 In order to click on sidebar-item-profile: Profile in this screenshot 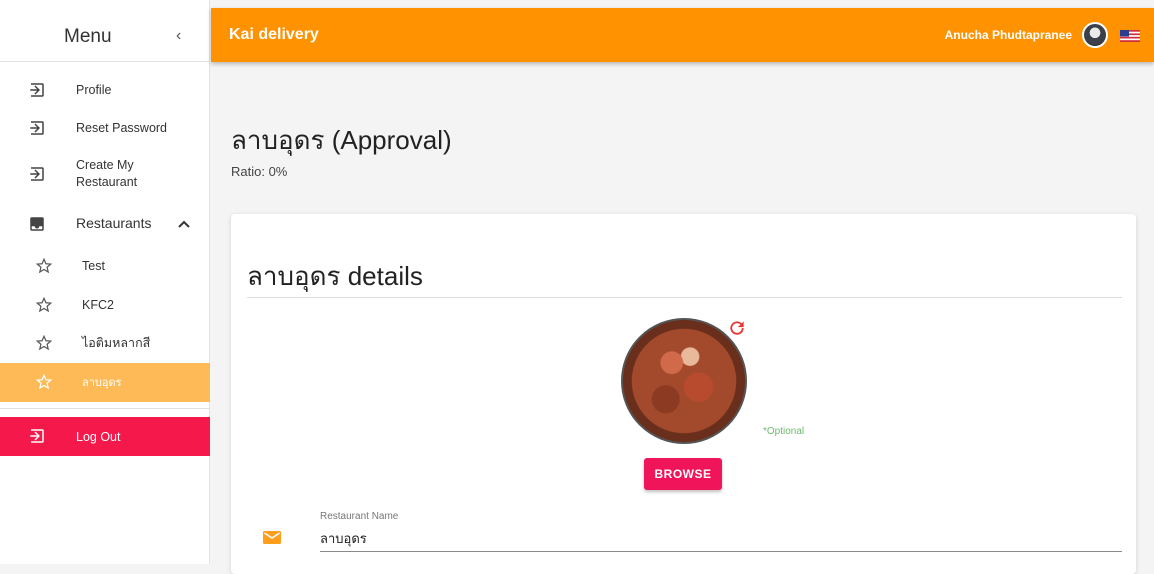, I will do `click(105, 90)`.